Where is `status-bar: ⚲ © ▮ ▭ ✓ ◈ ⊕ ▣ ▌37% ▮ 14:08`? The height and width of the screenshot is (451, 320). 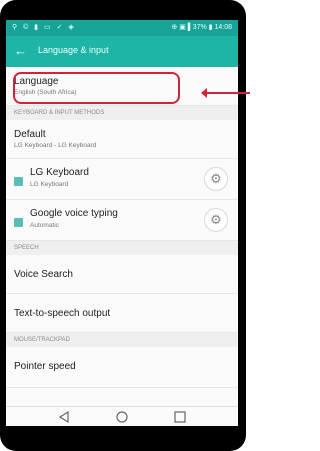 status-bar: ⚲ © ▮ ▭ ✓ ◈ ⊕ ▣ ▌37% ▮ 14:08 is located at coordinates (122, 28).